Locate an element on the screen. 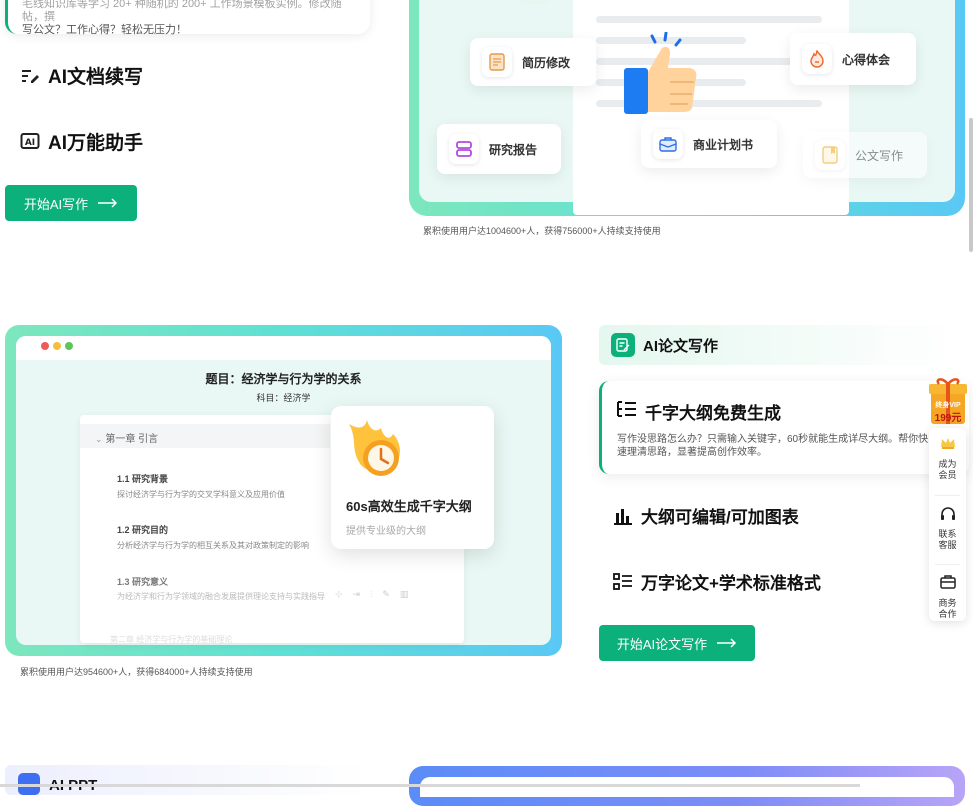 This screenshot has width=973, height=806. ai-box-icon: AI is located at coordinates (30, 142).